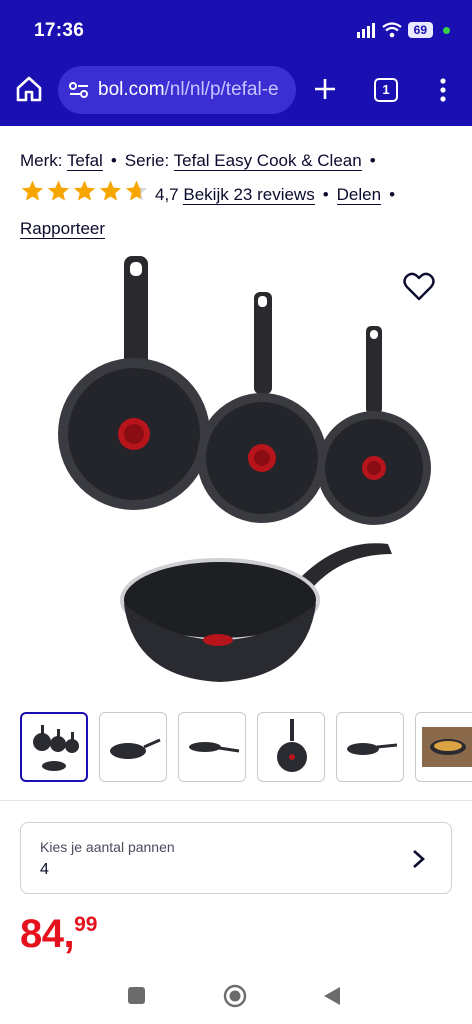 The width and height of the screenshot is (472, 1024). I want to click on thumbnail-pan-flat-icon, so click(214, 747).